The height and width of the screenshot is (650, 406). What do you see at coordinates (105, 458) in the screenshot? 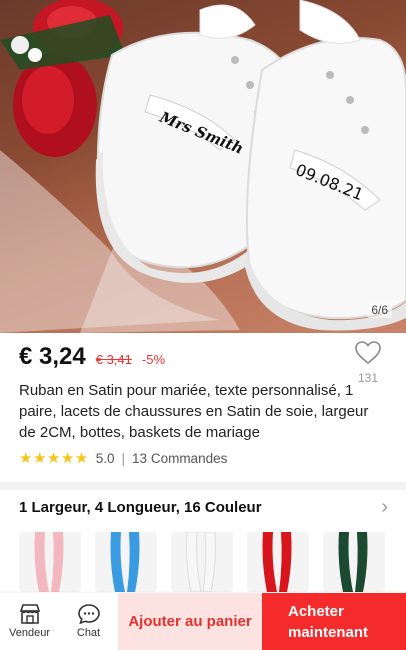
I see `rating-score: 5.0` at bounding box center [105, 458].